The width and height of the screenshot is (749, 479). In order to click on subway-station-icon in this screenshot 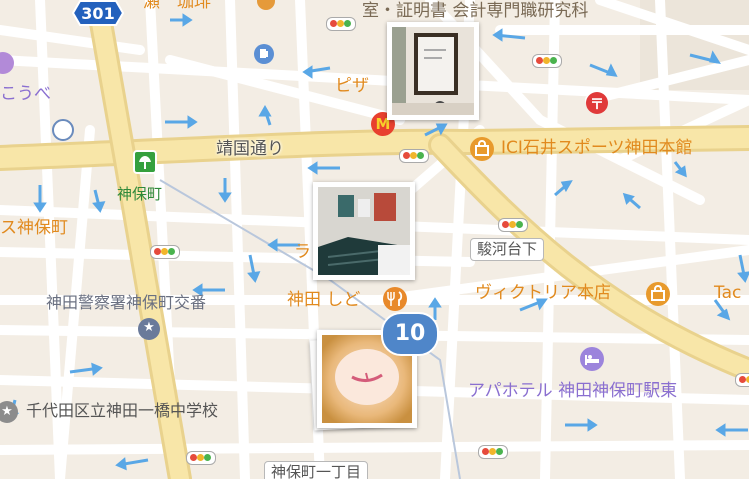, I will do `click(145, 162)`.